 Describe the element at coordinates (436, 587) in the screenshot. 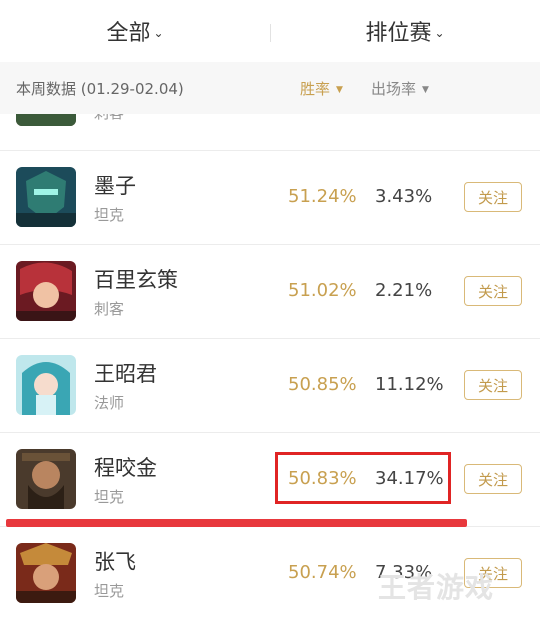

I see `watermark-logo: 王者游戏` at that location.